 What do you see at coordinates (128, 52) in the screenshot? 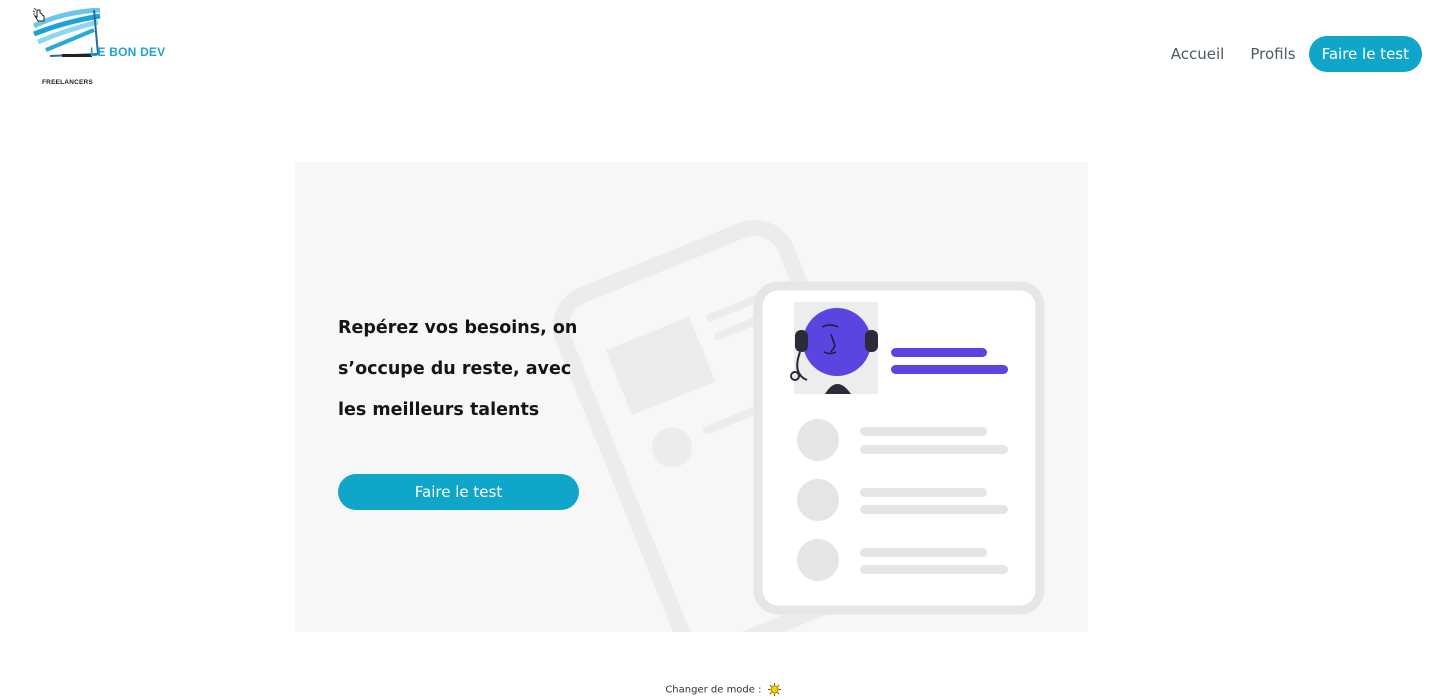
I see `brand-name: LE BON DEV` at bounding box center [128, 52].